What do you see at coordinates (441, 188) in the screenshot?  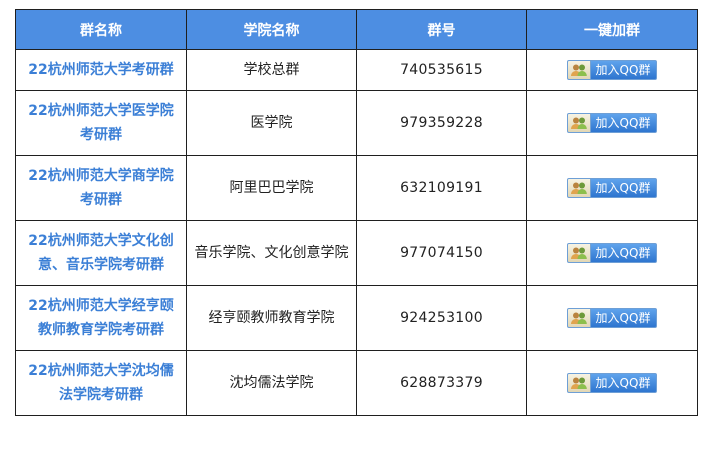 I see `group-number-cell: 632109191` at bounding box center [441, 188].